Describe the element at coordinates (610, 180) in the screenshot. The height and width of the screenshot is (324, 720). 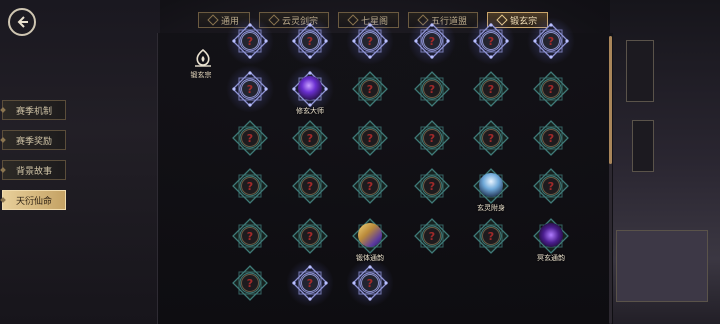
I see `panel-scrollbar` at that location.